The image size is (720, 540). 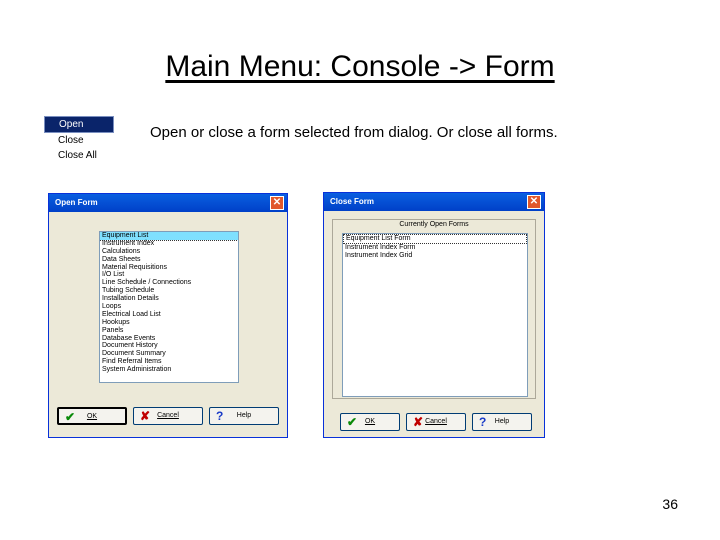 What do you see at coordinates (169, 260) in the screenshot?
I see `list-item: Data Sheets` at bounding box center [169, 260].